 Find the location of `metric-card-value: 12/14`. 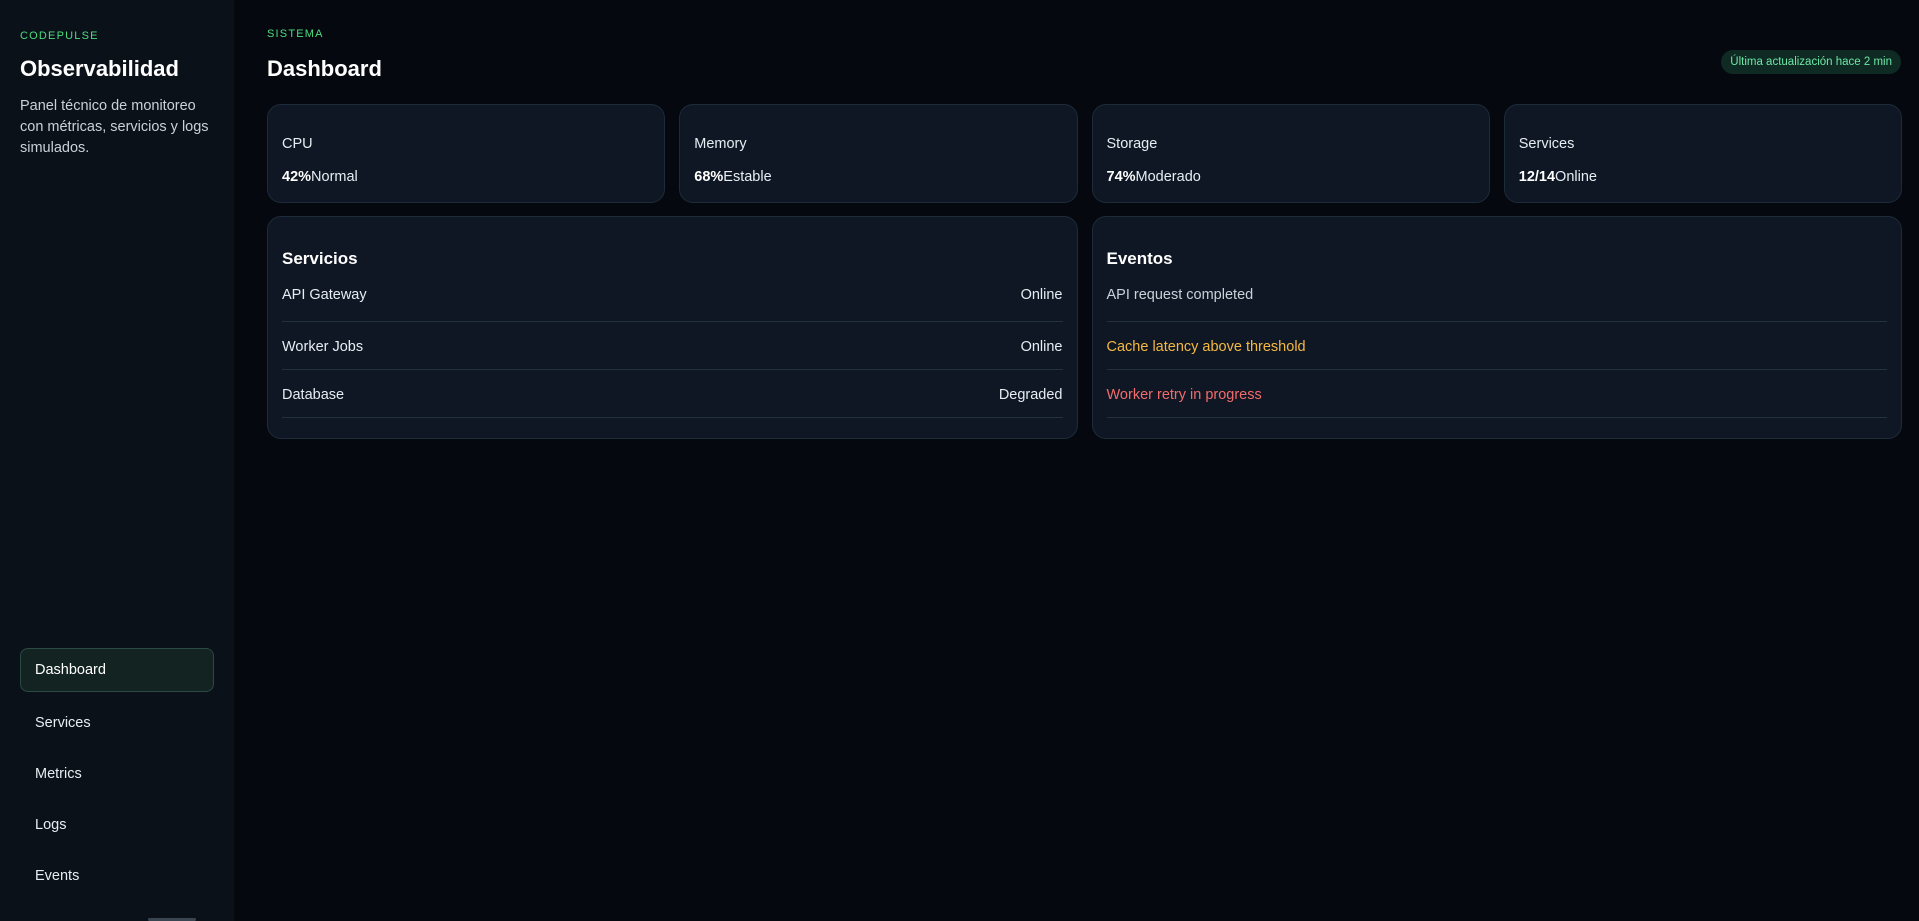

metric-card-value: 12/14 is located at coordinates (1537, 177).